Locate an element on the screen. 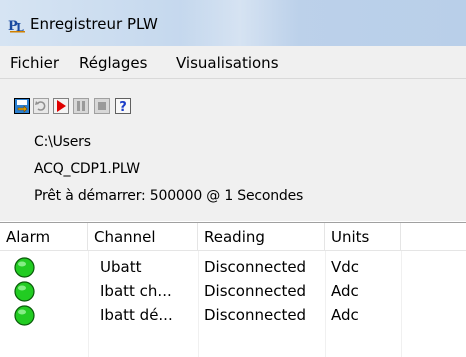  channel-name: Ubatt is located at coordinates (121, 267).